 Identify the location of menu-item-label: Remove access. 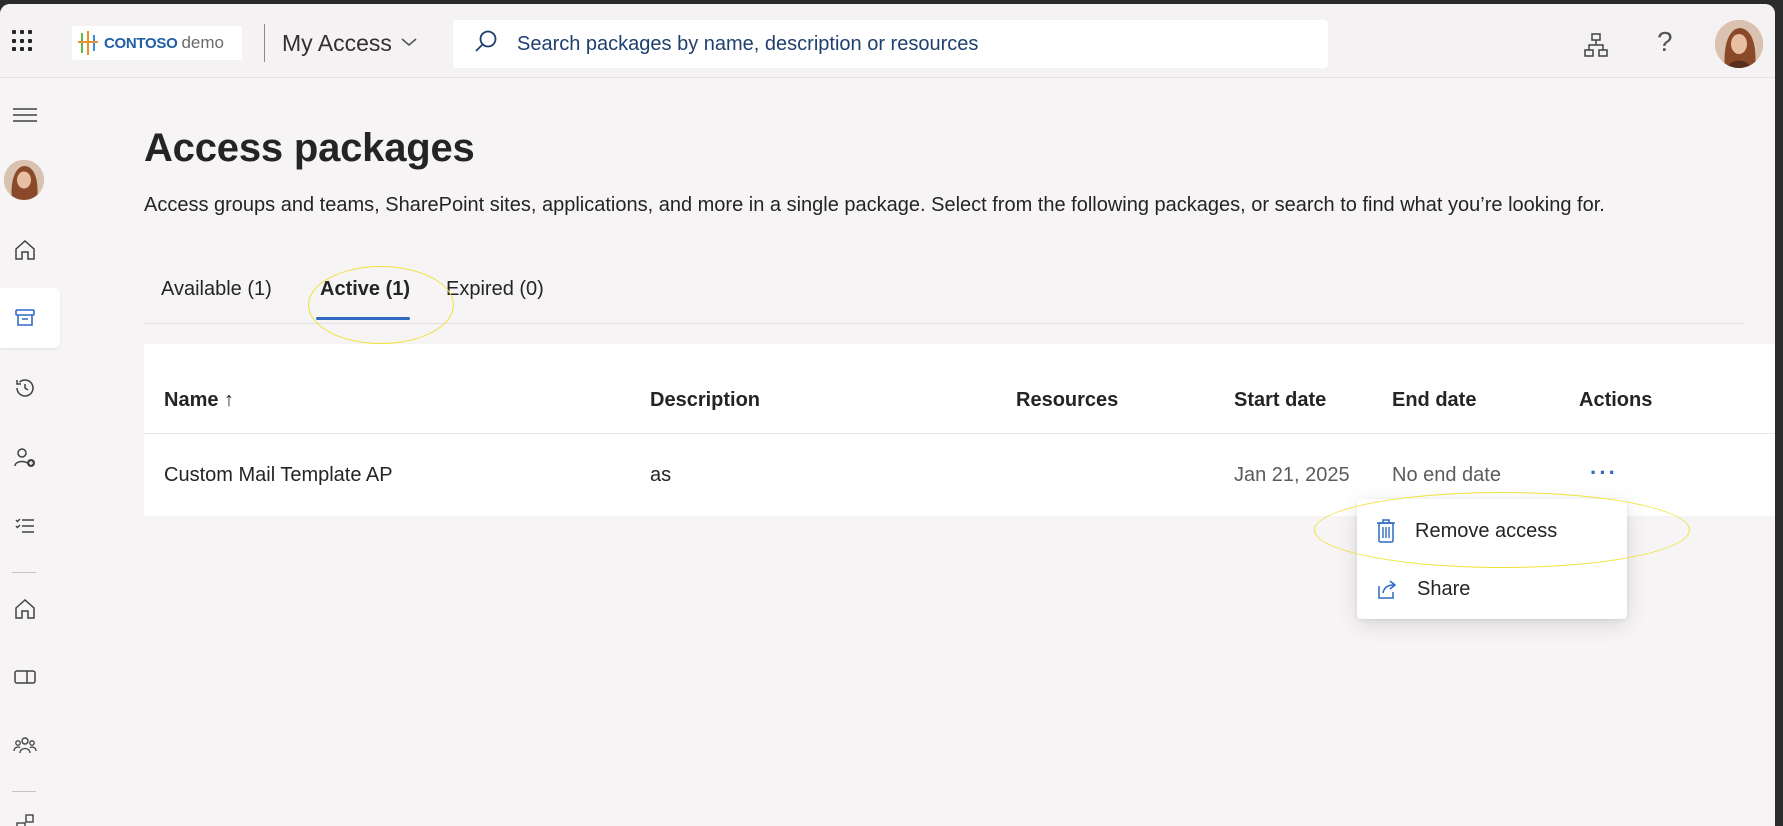
(1486, 530).